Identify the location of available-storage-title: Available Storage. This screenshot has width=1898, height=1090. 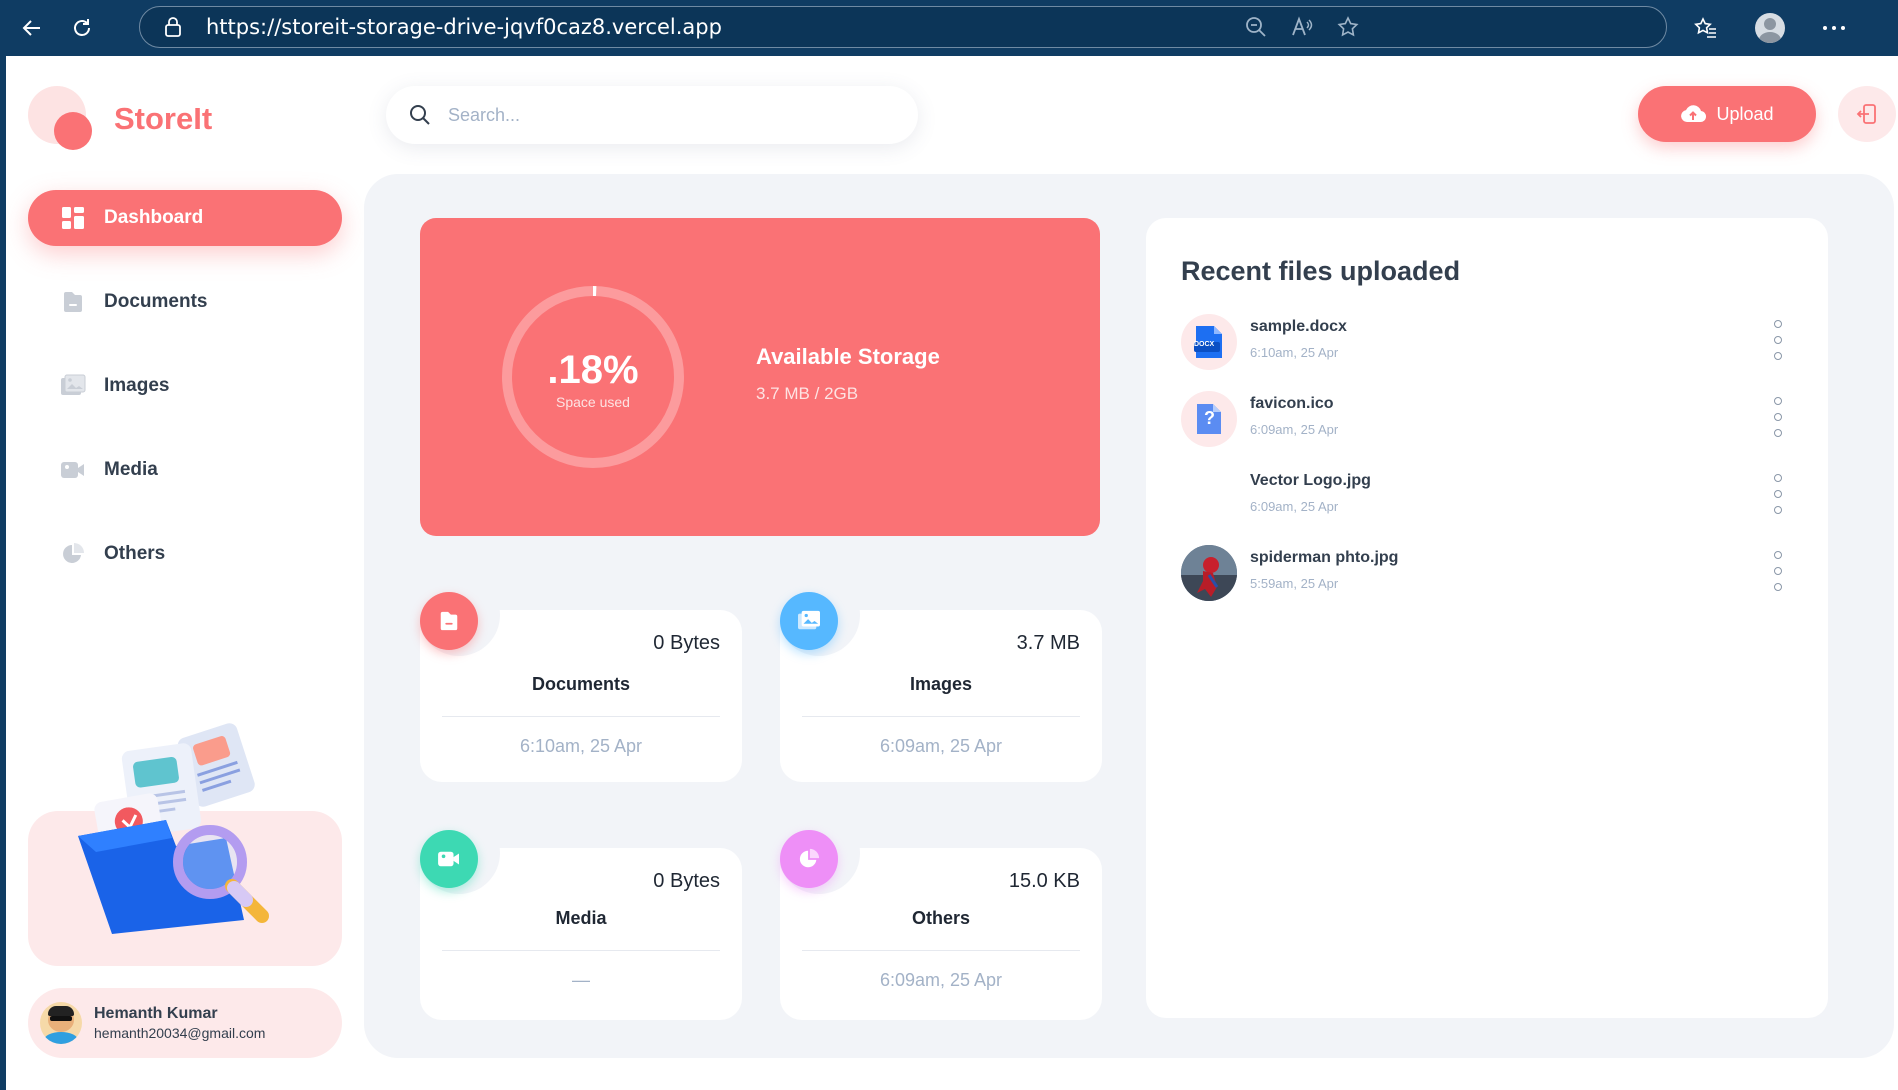
(848, 356).